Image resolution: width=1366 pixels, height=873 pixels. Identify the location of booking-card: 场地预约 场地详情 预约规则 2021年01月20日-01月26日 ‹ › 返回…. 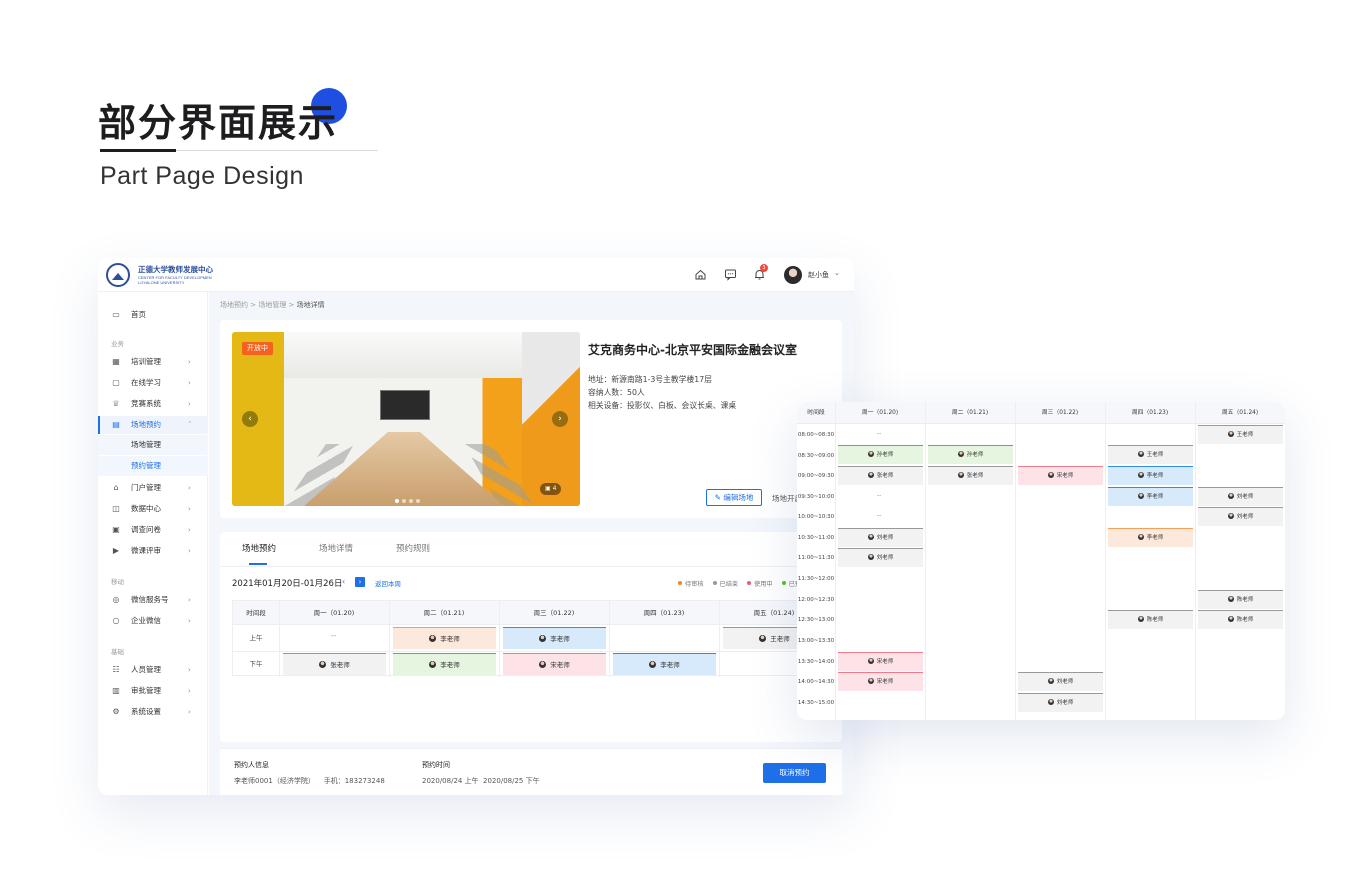
(531, 637).